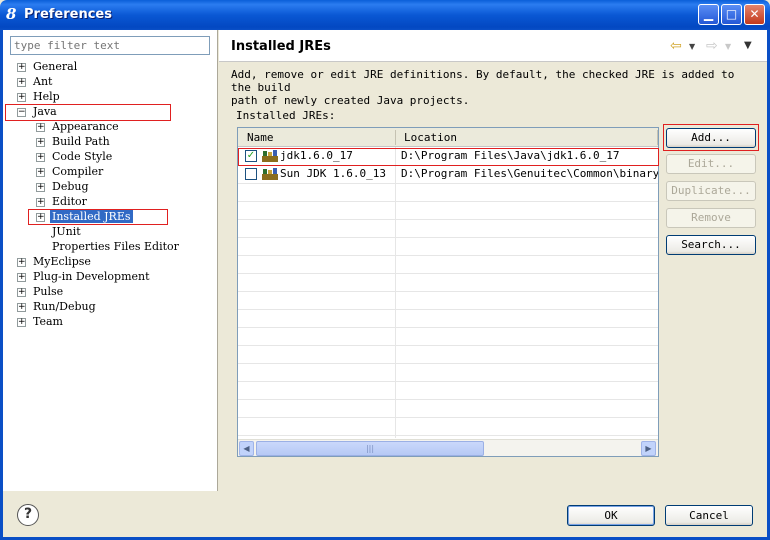 Image resolution: width=770 pixels, height=540 pixels. What do you see at coordinates (28, 515) in the screenshot?
I see `help-icon: ?` at bounding box center [28, 515].